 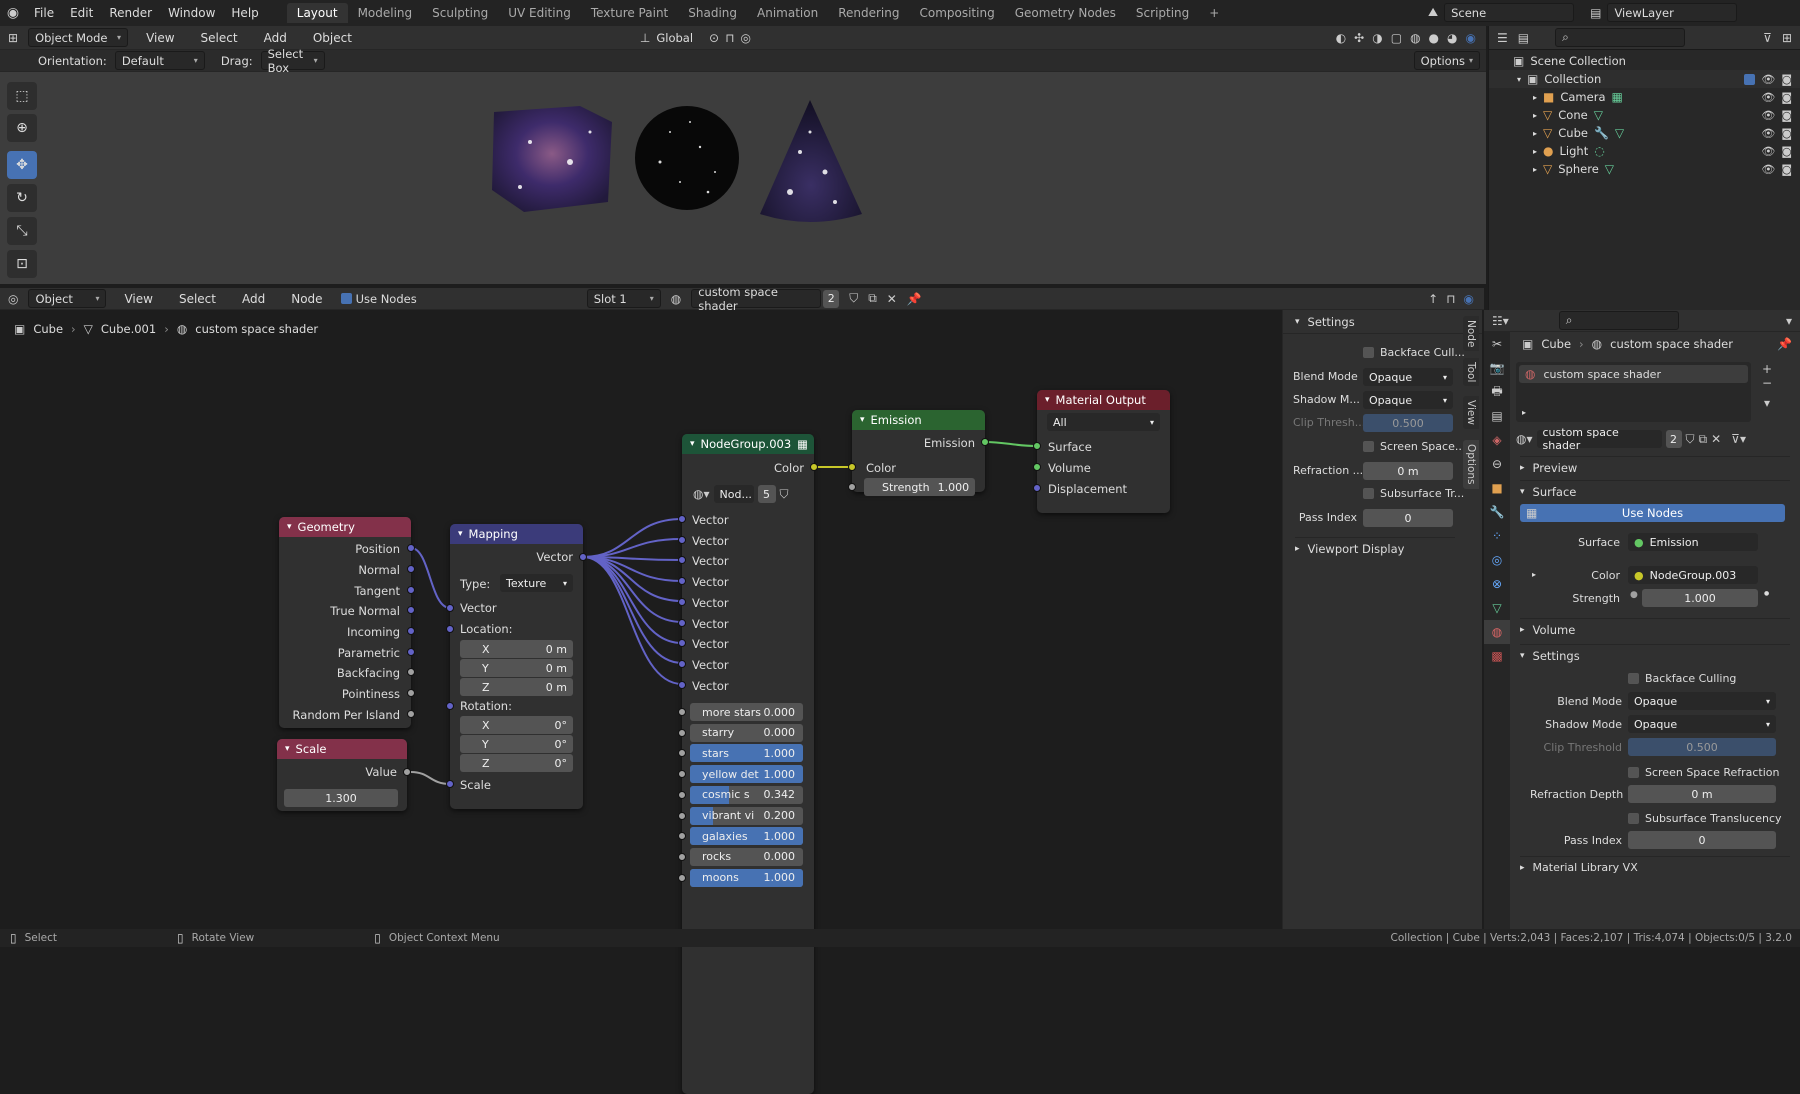 I want to click on socket-group-color-out, so click(x=814, y=467).